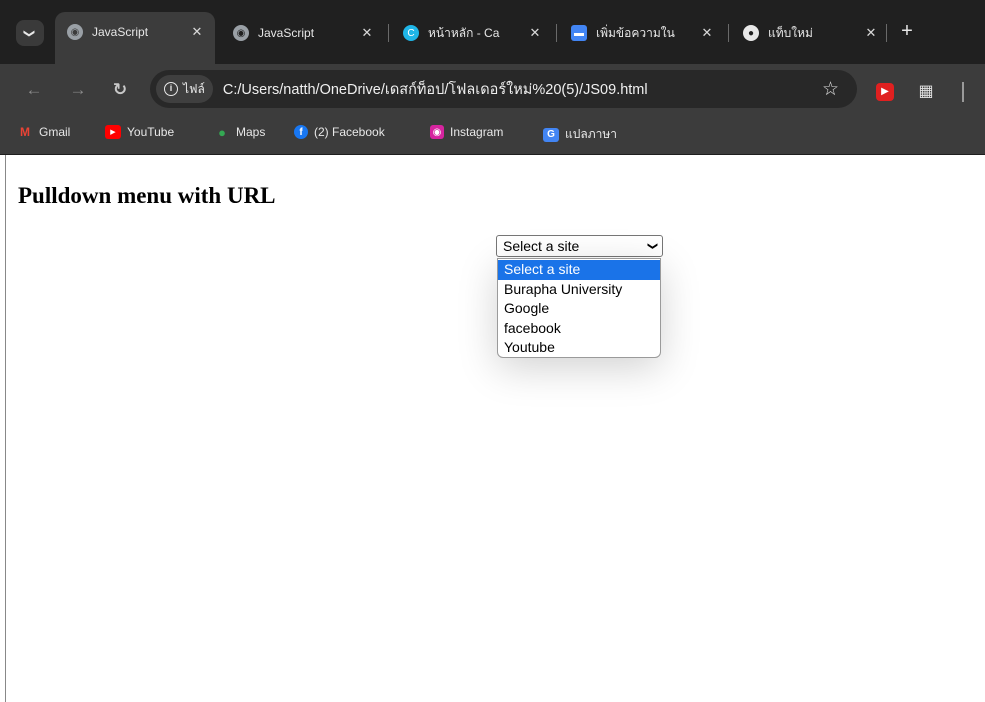 The height and width of the screenshot is (702, 985). I want to click on arrow-right-icon: →, so click(78, 89).